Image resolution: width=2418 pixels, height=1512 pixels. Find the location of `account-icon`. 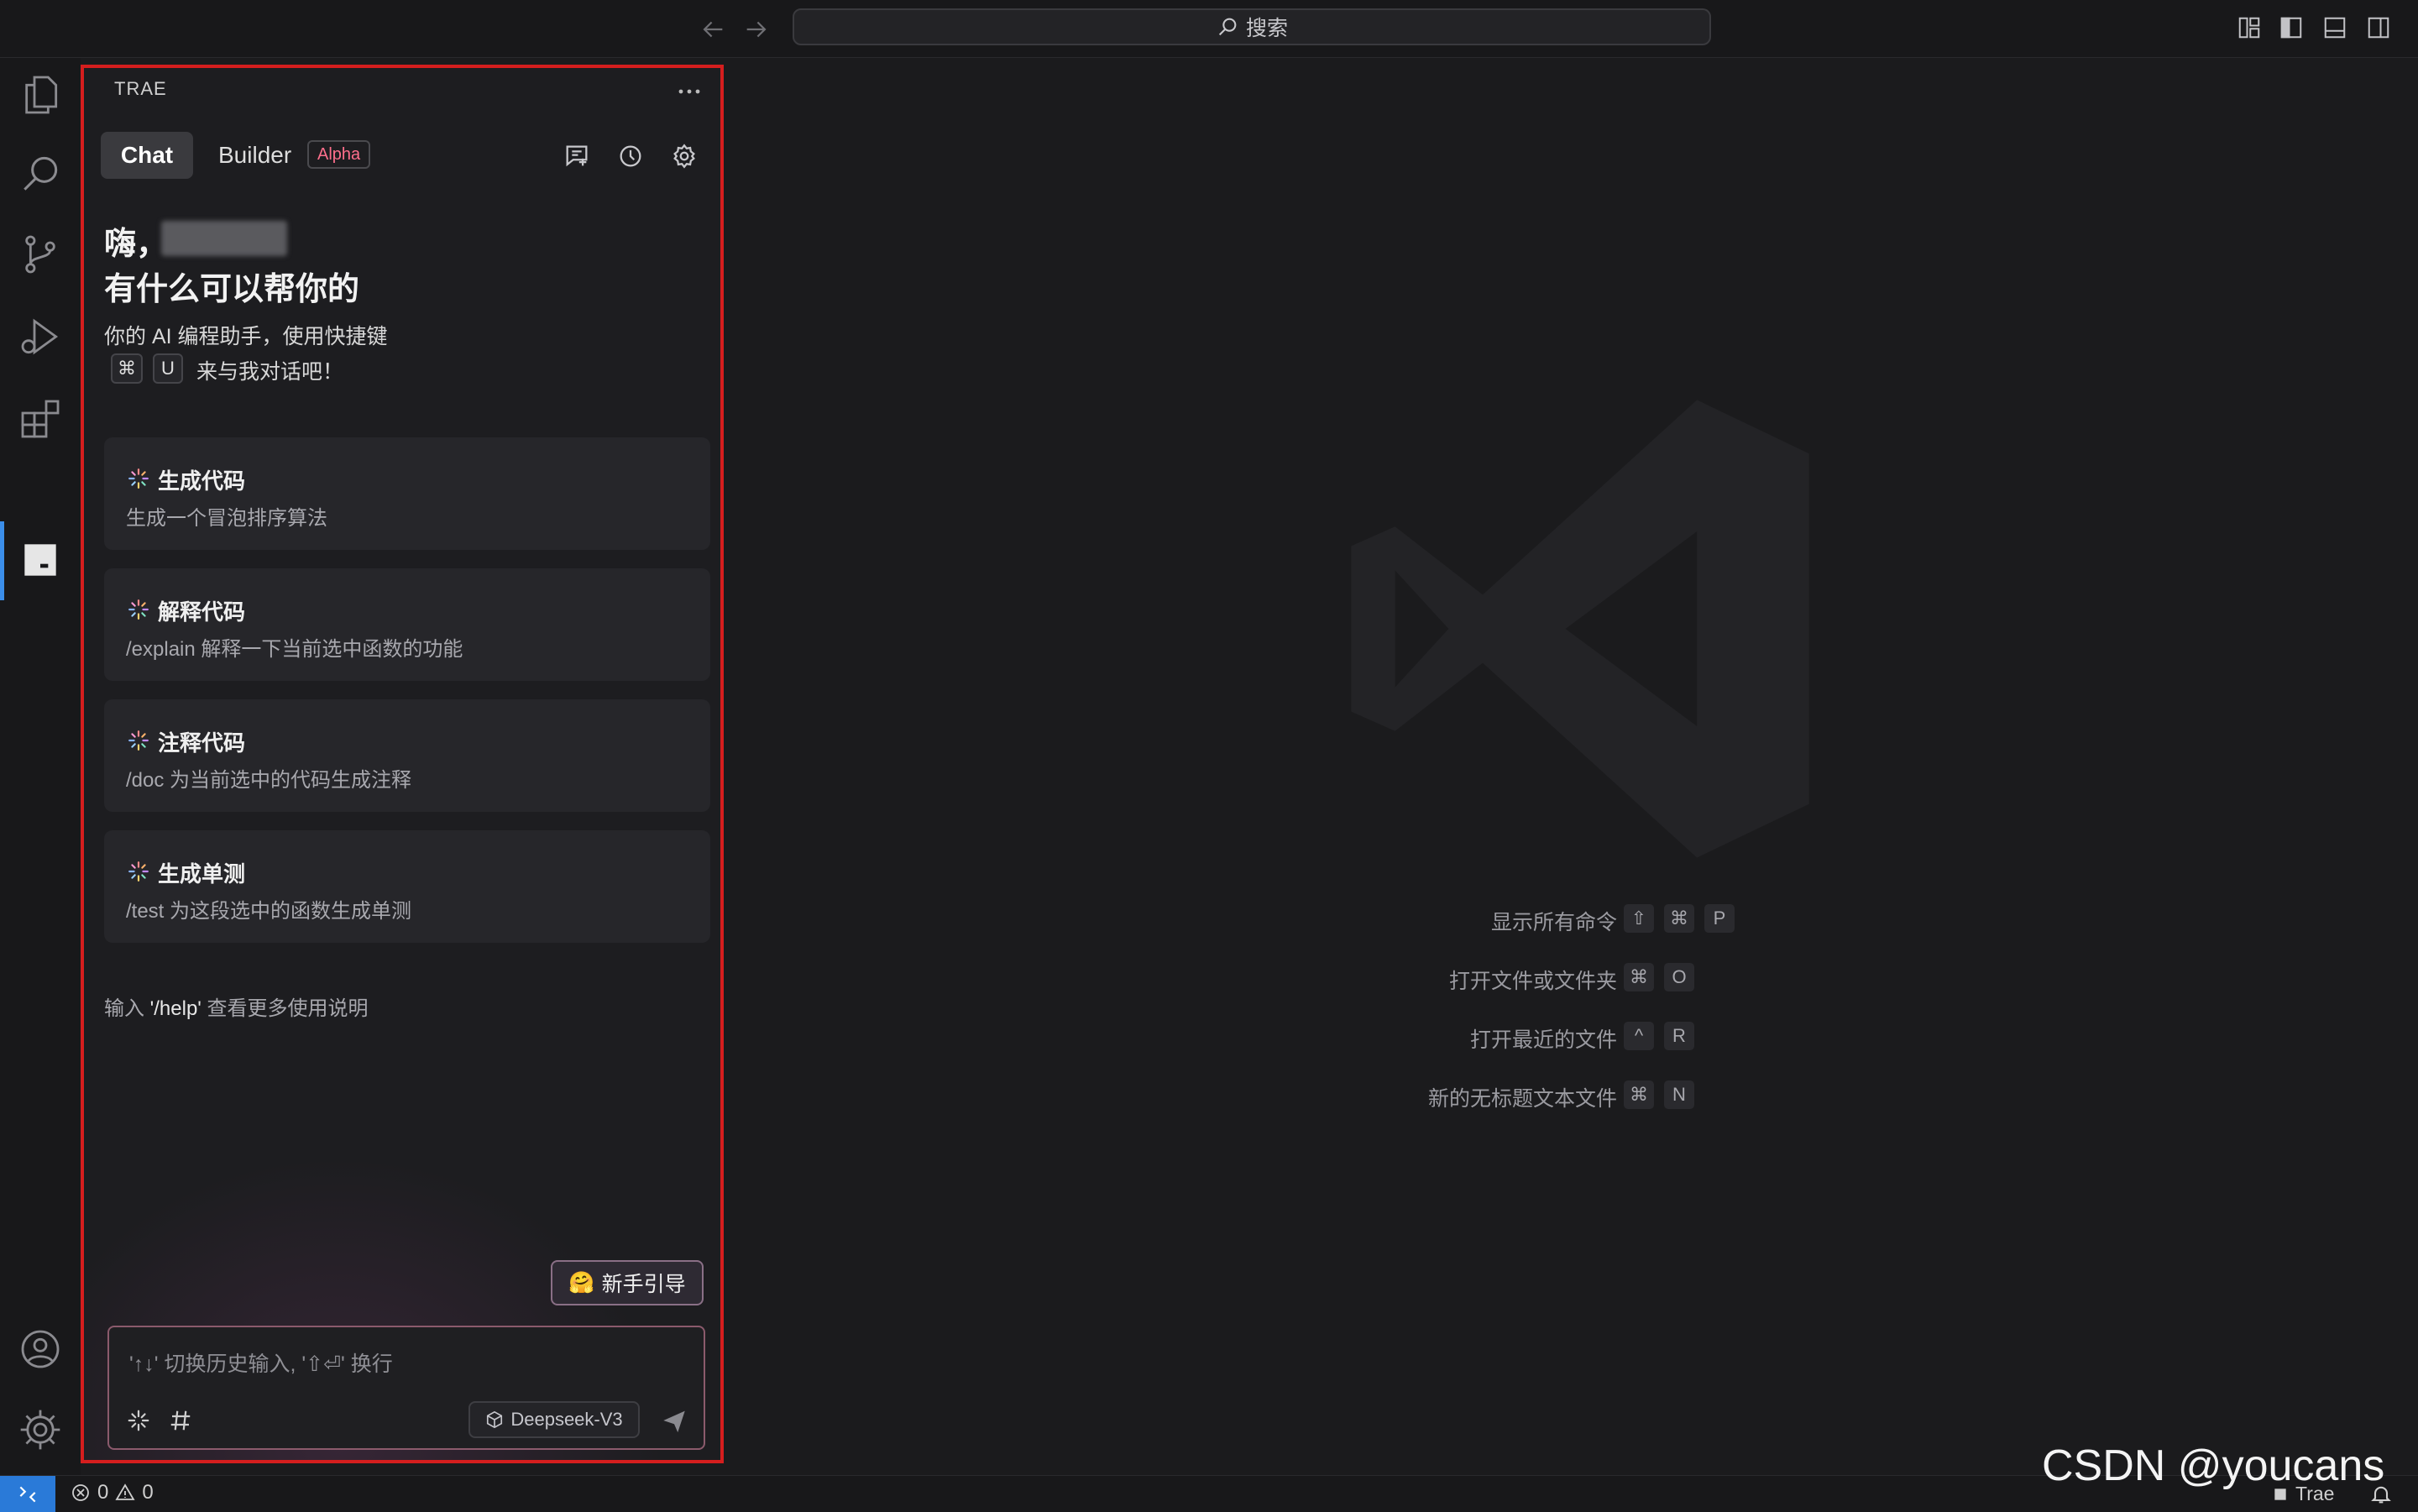

account-icon is located at coordinates (40, 1349).